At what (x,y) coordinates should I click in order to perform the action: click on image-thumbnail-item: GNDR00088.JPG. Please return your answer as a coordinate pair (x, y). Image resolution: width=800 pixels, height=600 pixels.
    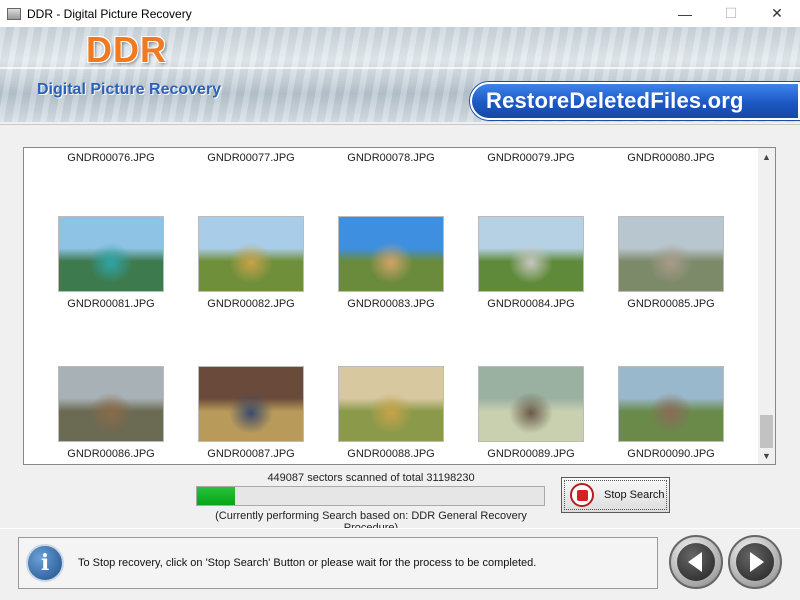
    Looking at the image, I should click on (391, 413).